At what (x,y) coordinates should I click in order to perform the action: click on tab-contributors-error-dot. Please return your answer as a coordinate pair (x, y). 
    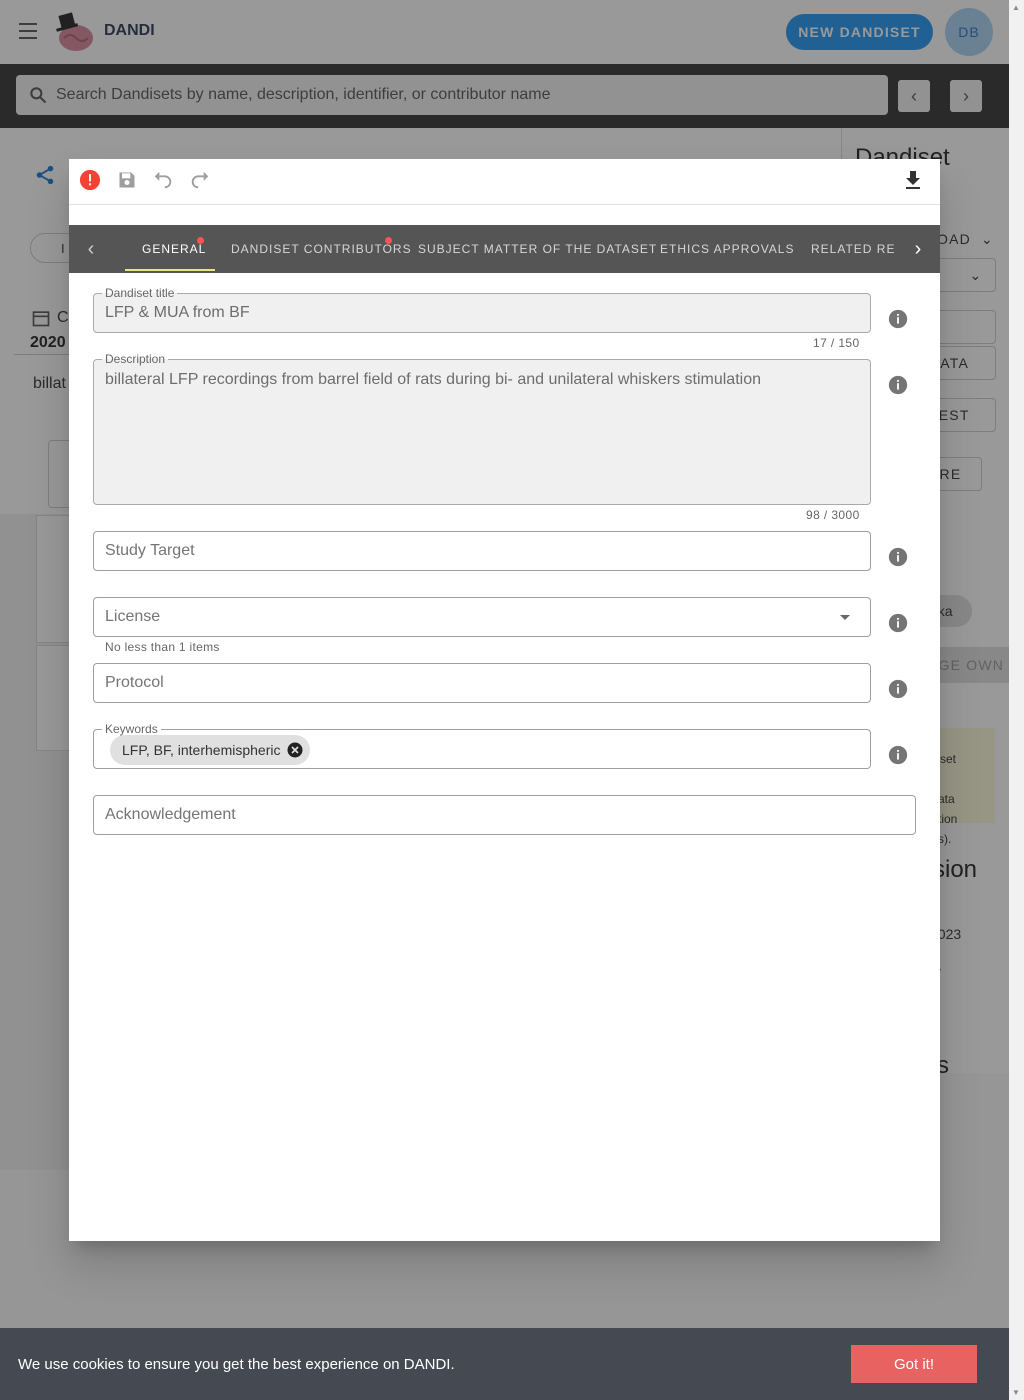
    Looking at the image, I should click on (388, 240).